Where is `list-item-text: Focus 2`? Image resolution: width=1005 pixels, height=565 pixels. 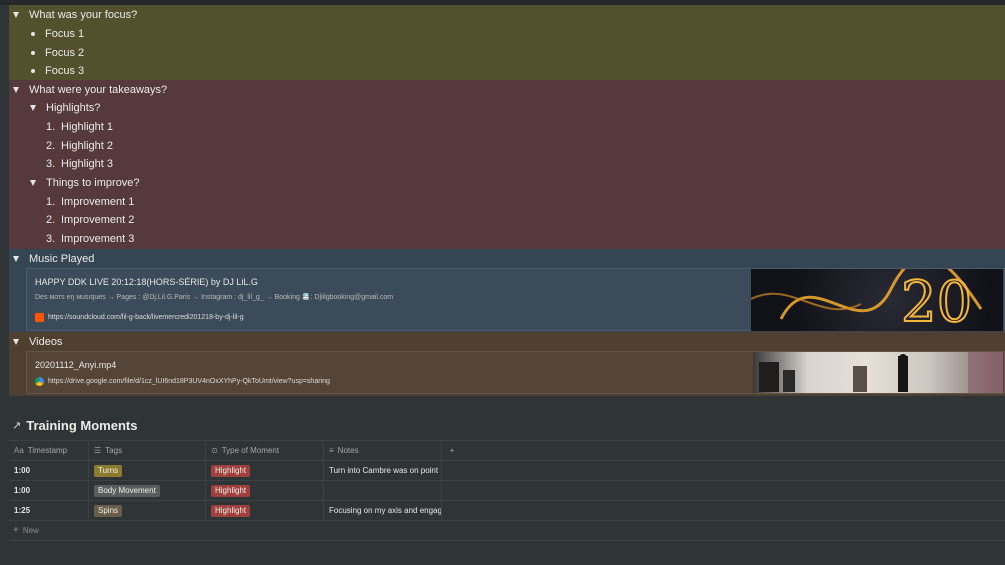 list-item-text: Focus 2 is located at coordinates (65, 53).